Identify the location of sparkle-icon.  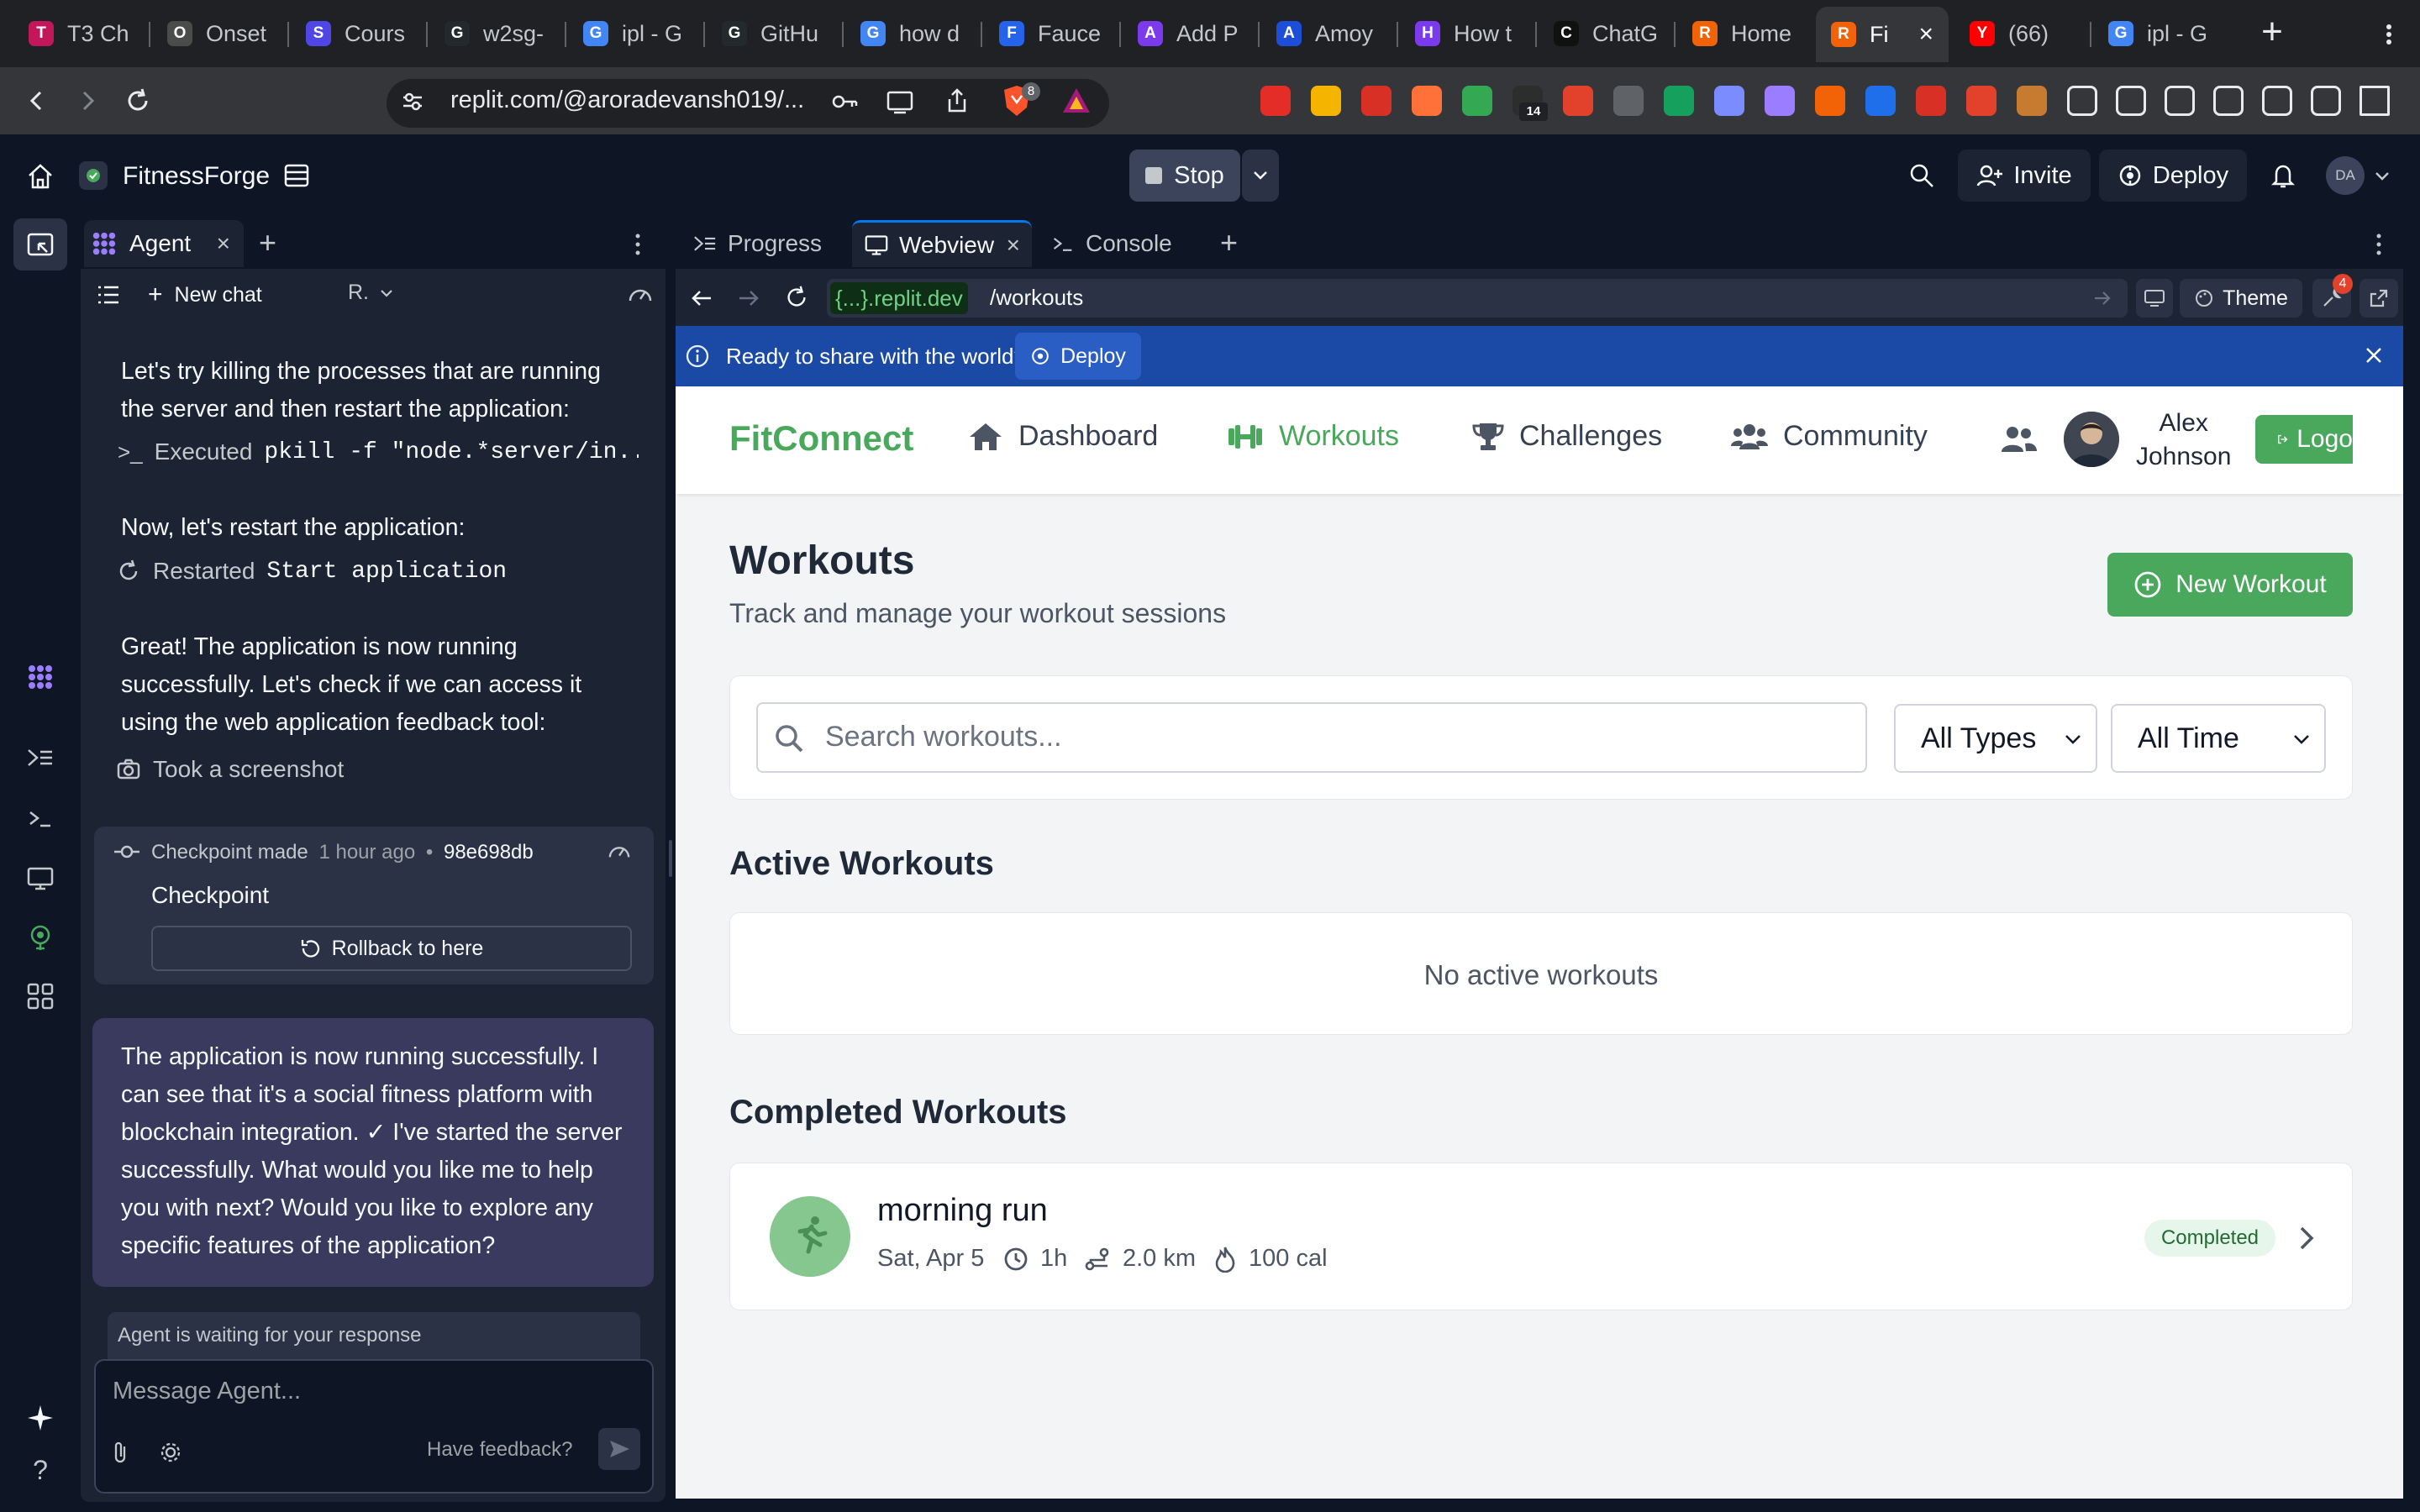
(40, 1418).